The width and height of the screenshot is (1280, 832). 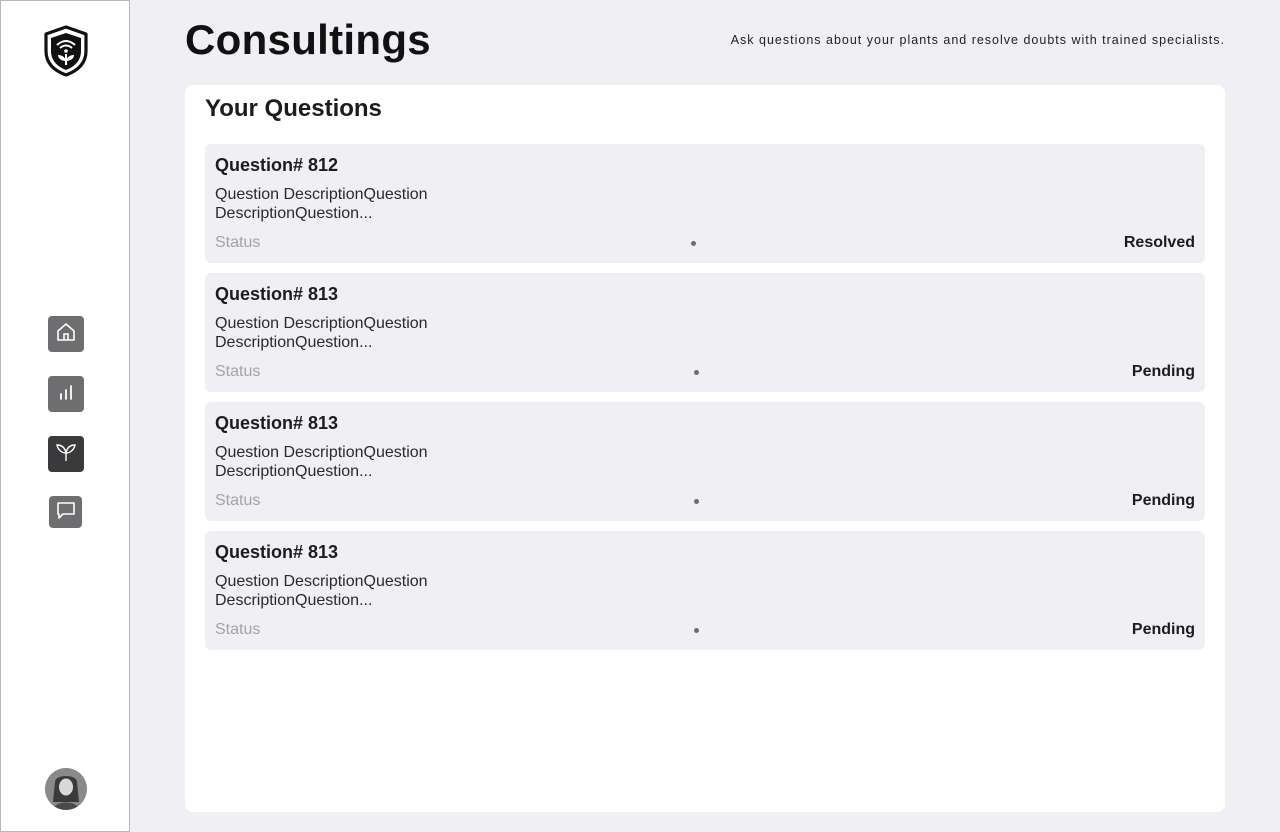 What do you see at coordinates (66, 789) in the screenshot?
I see `user-avatar` at bounding box center [66, 789].